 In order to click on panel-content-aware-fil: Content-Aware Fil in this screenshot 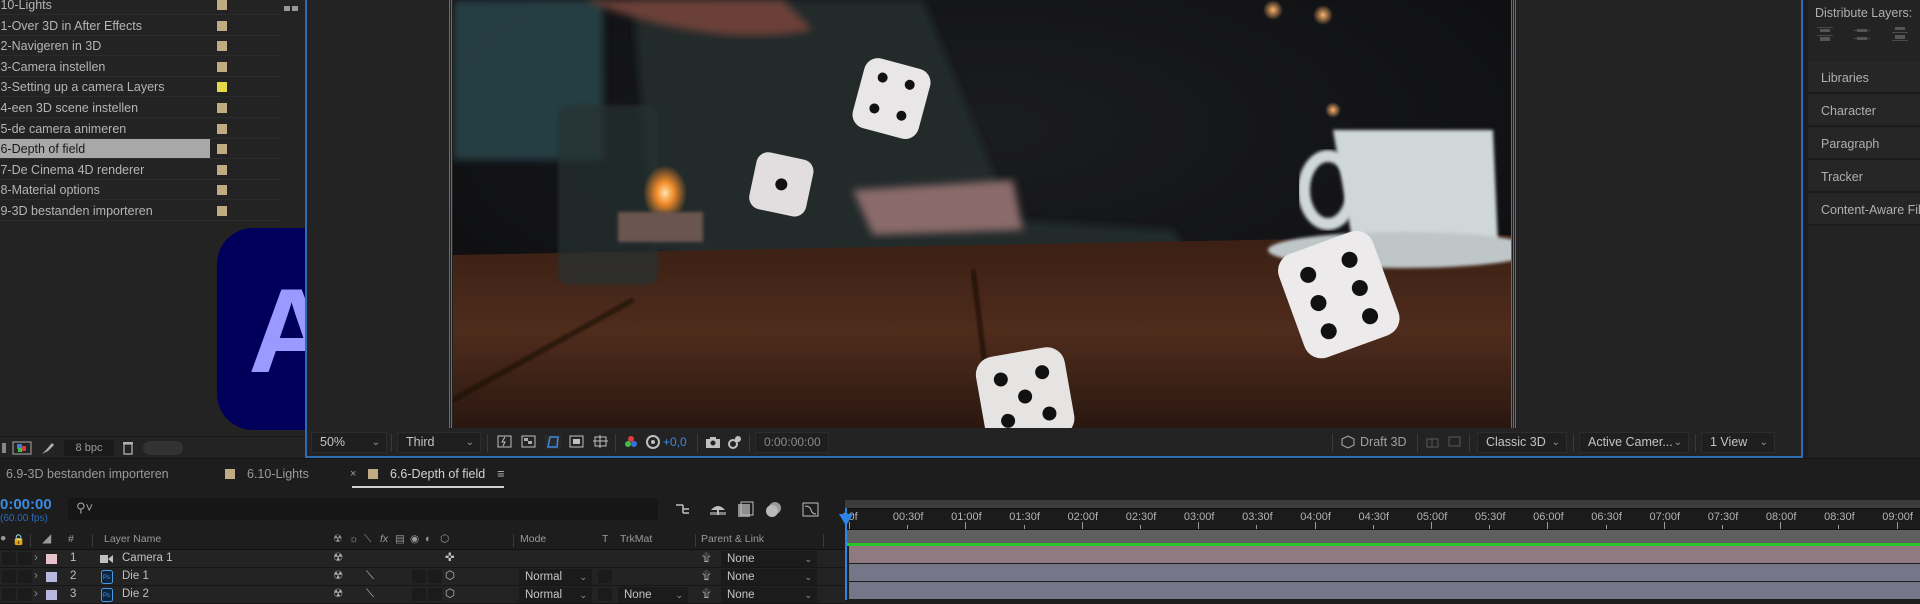, I will do `click(1864, 210)`.